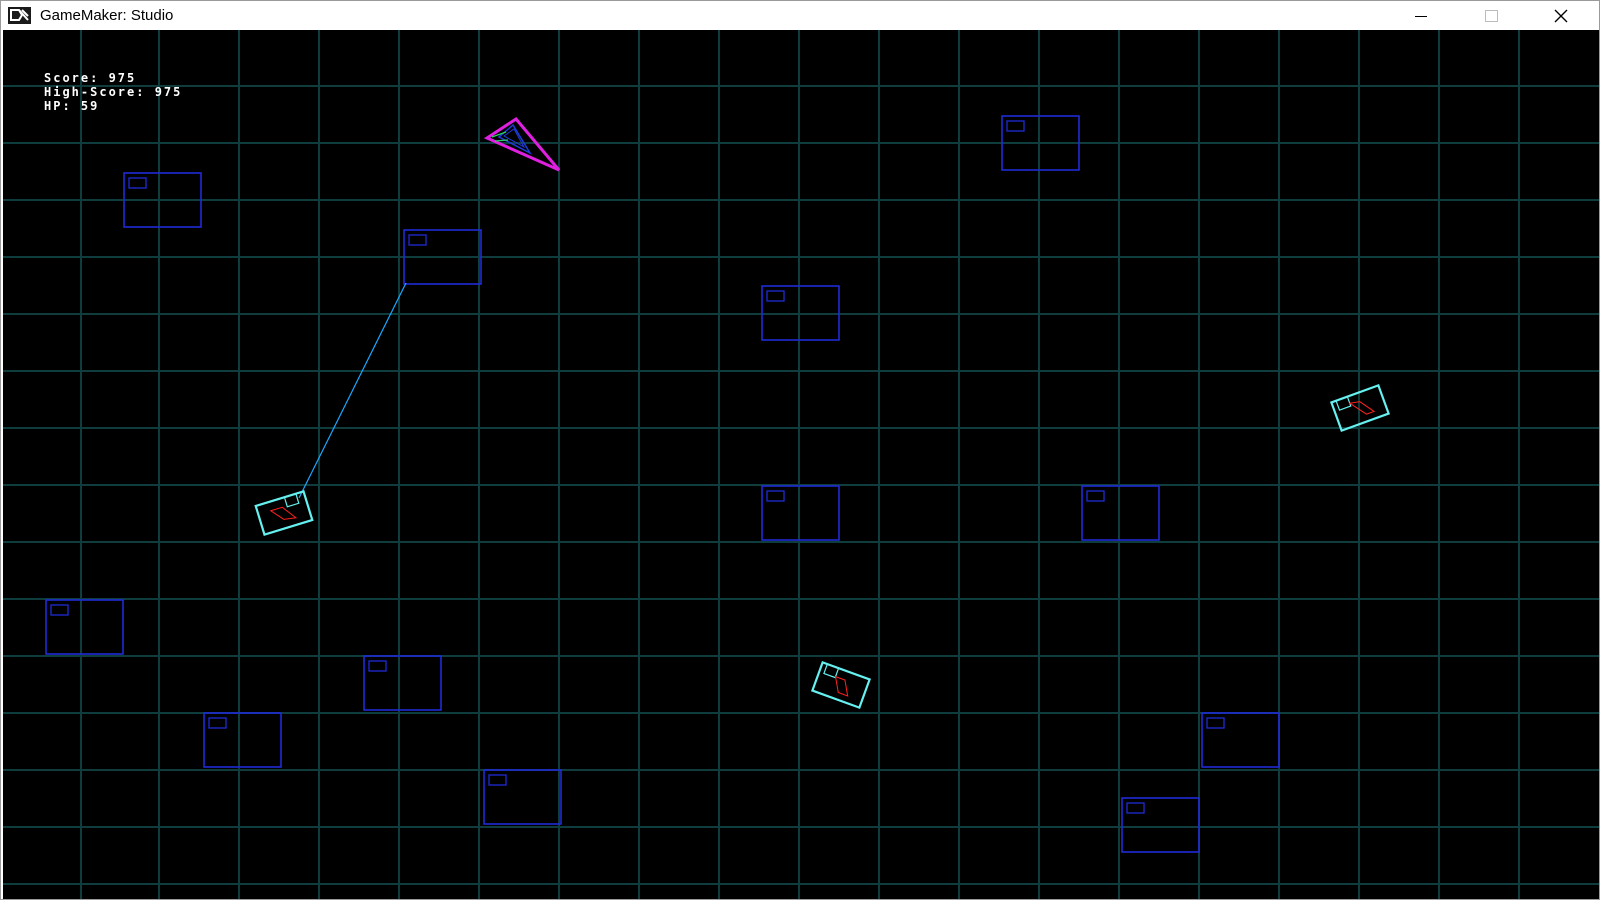 Image resolution: width=1600 pixels, height=900 pixels. Describe the element at coordinates (19, 15) in the screenshot. I see `gamemaker-logo-icon` at that location.